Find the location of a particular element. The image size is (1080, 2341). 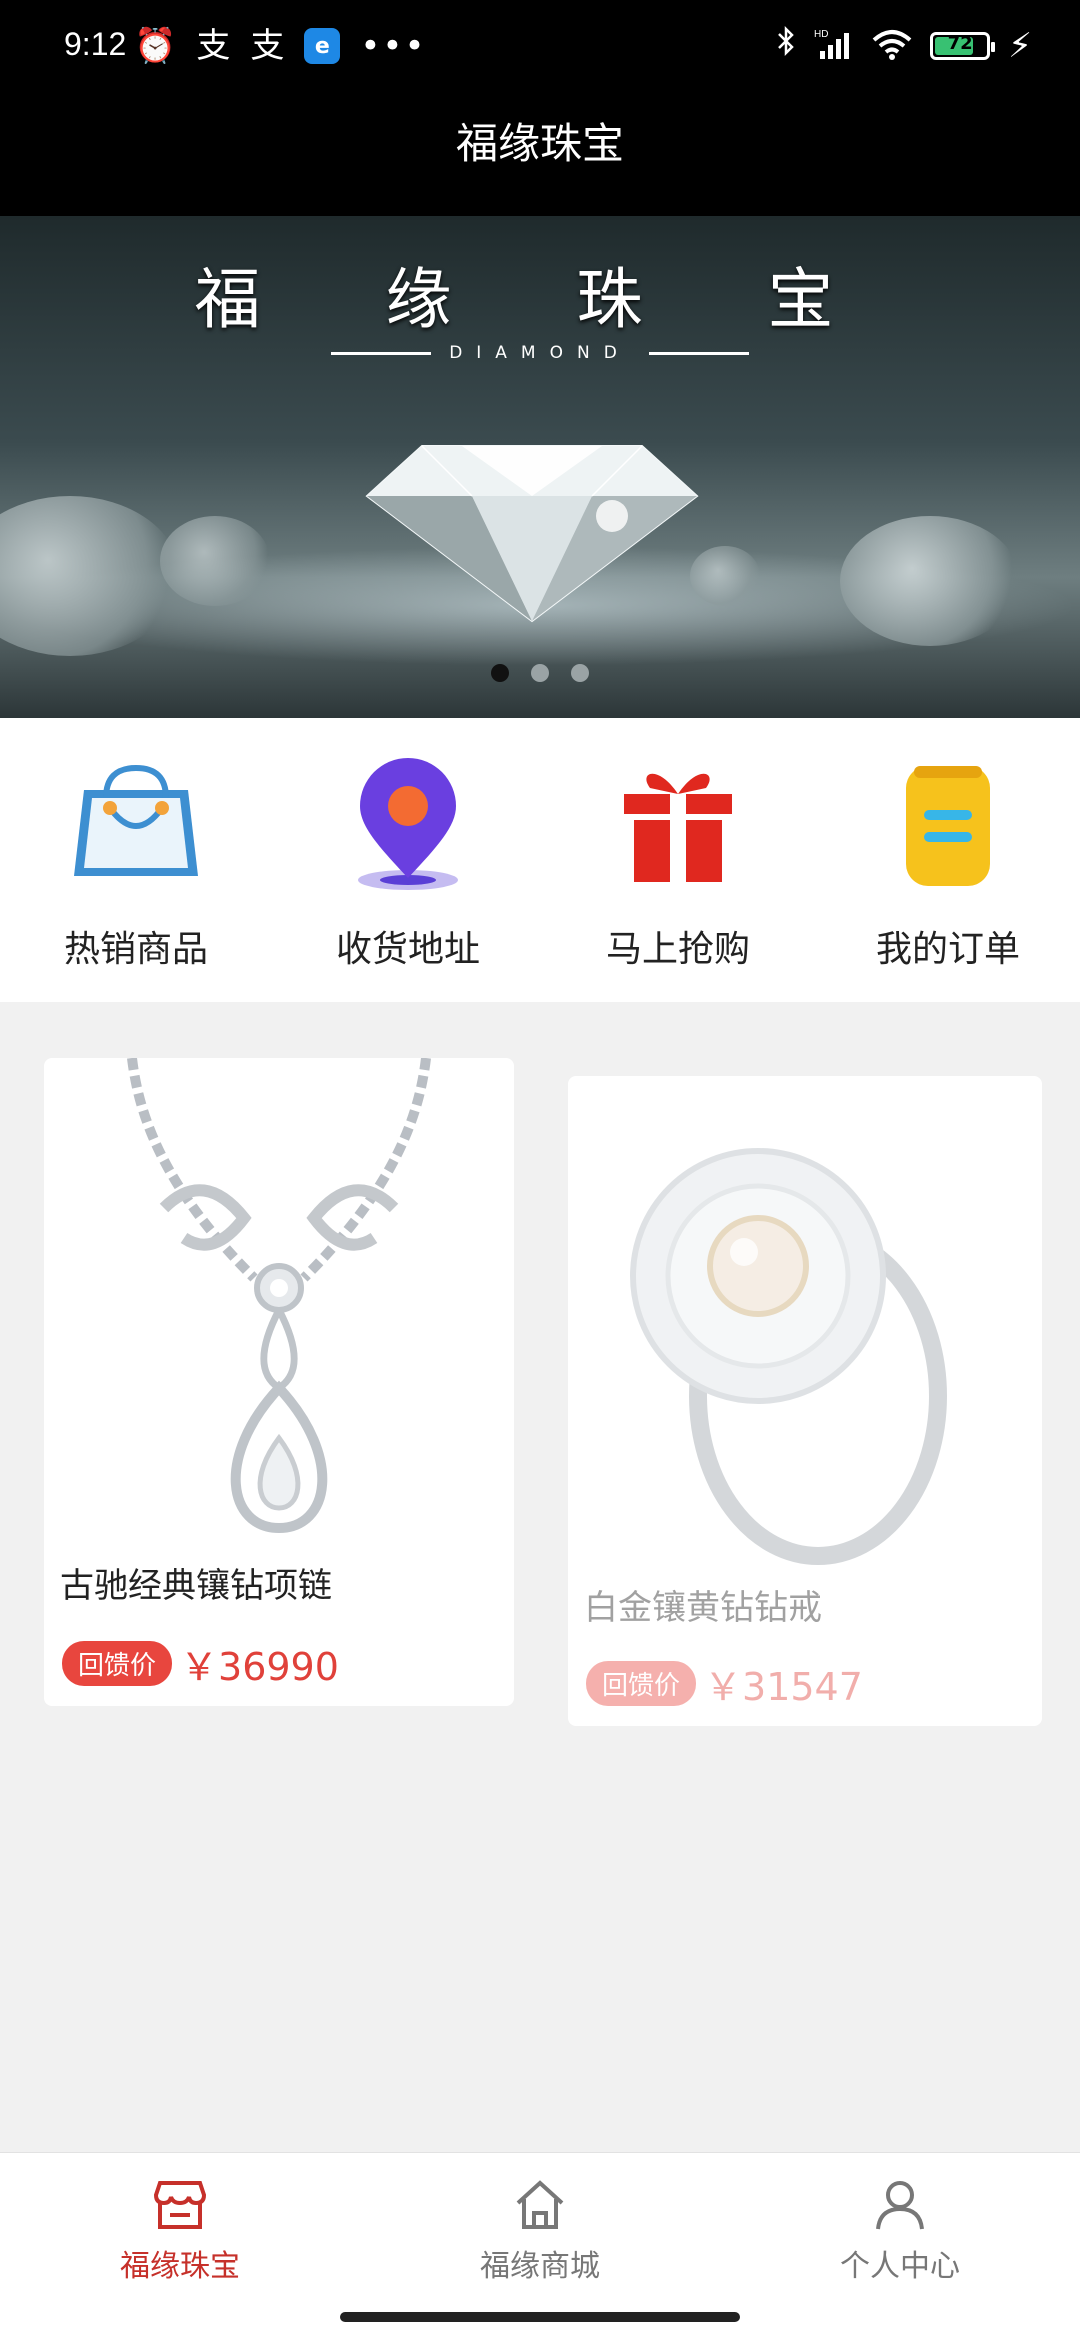

status-right-icons: HD 72 ⚡ is located at coordinates (904, 46).